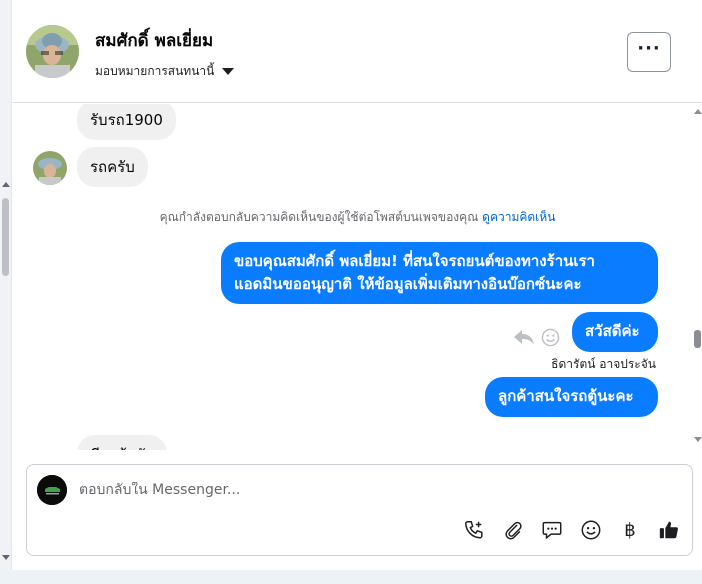  I want to click on contact-avatar, so click(52, 51).